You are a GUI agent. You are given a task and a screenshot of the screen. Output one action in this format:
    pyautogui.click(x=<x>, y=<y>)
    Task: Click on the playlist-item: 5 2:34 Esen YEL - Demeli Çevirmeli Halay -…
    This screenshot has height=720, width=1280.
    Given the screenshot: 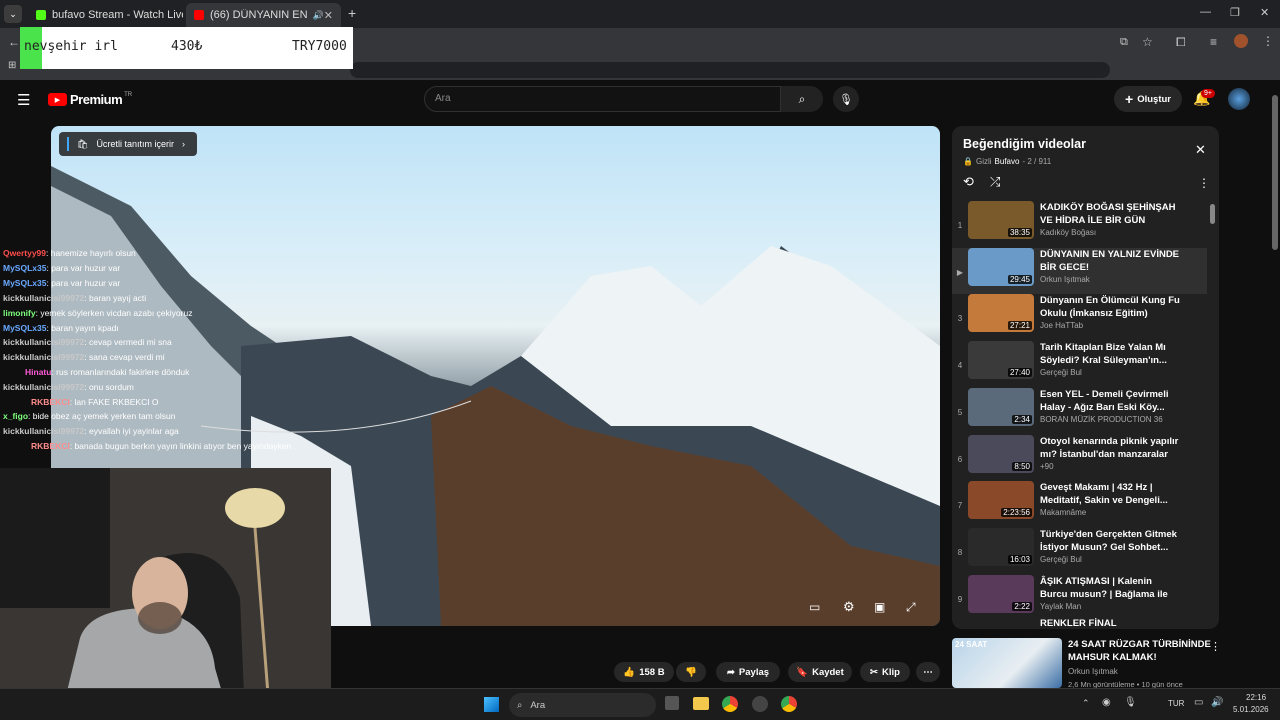 What is the action you would take?
    pyautogui.click(x=1079, y=410)
    